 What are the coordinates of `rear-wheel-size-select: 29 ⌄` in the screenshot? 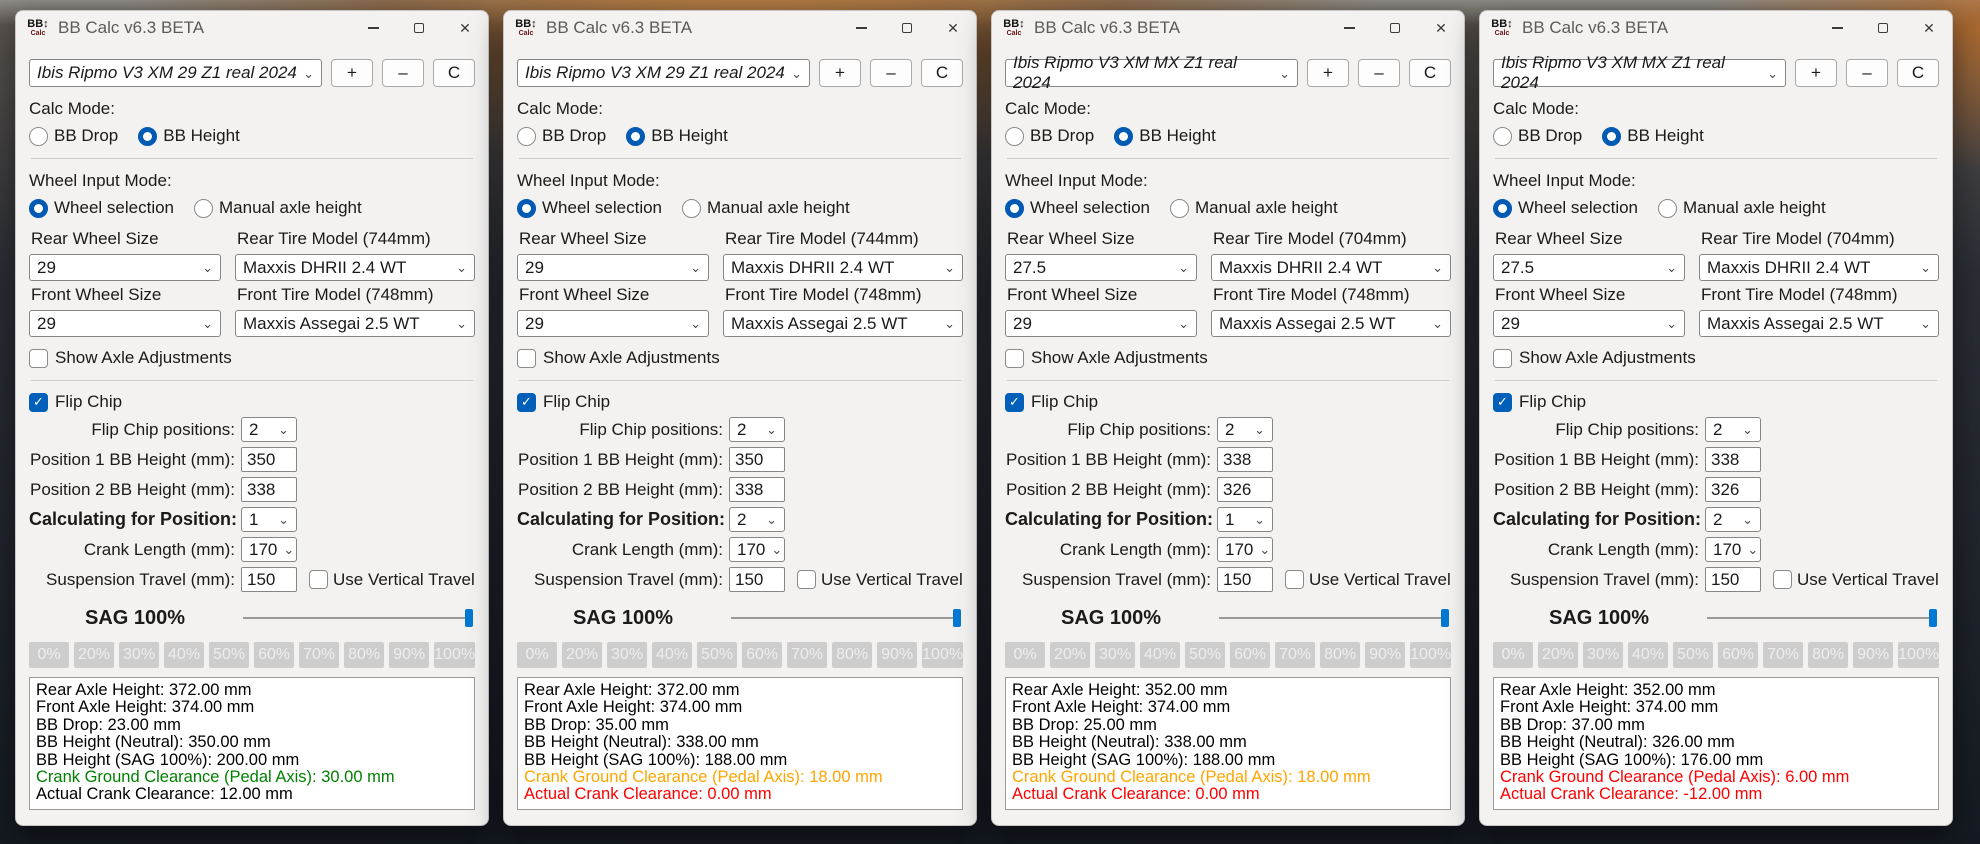 It's located at (613, 267).